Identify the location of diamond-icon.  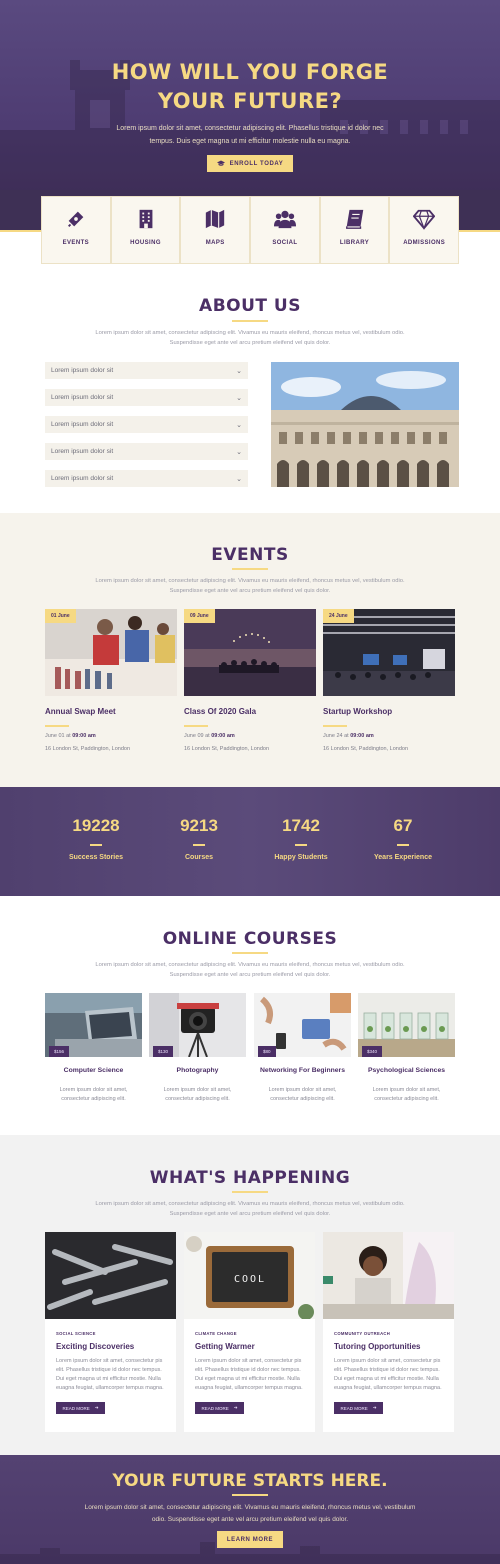
(424, 219).